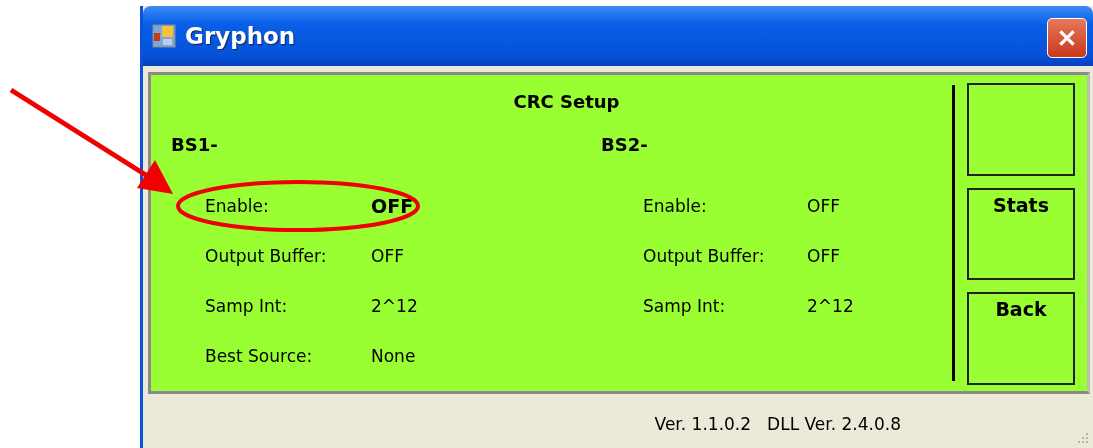 The height and width of the screenshot is (448, 1093). Describe the element at coordinates (566, 101) in the screenshot. I see `panel-title: CRC Setup` at that location.